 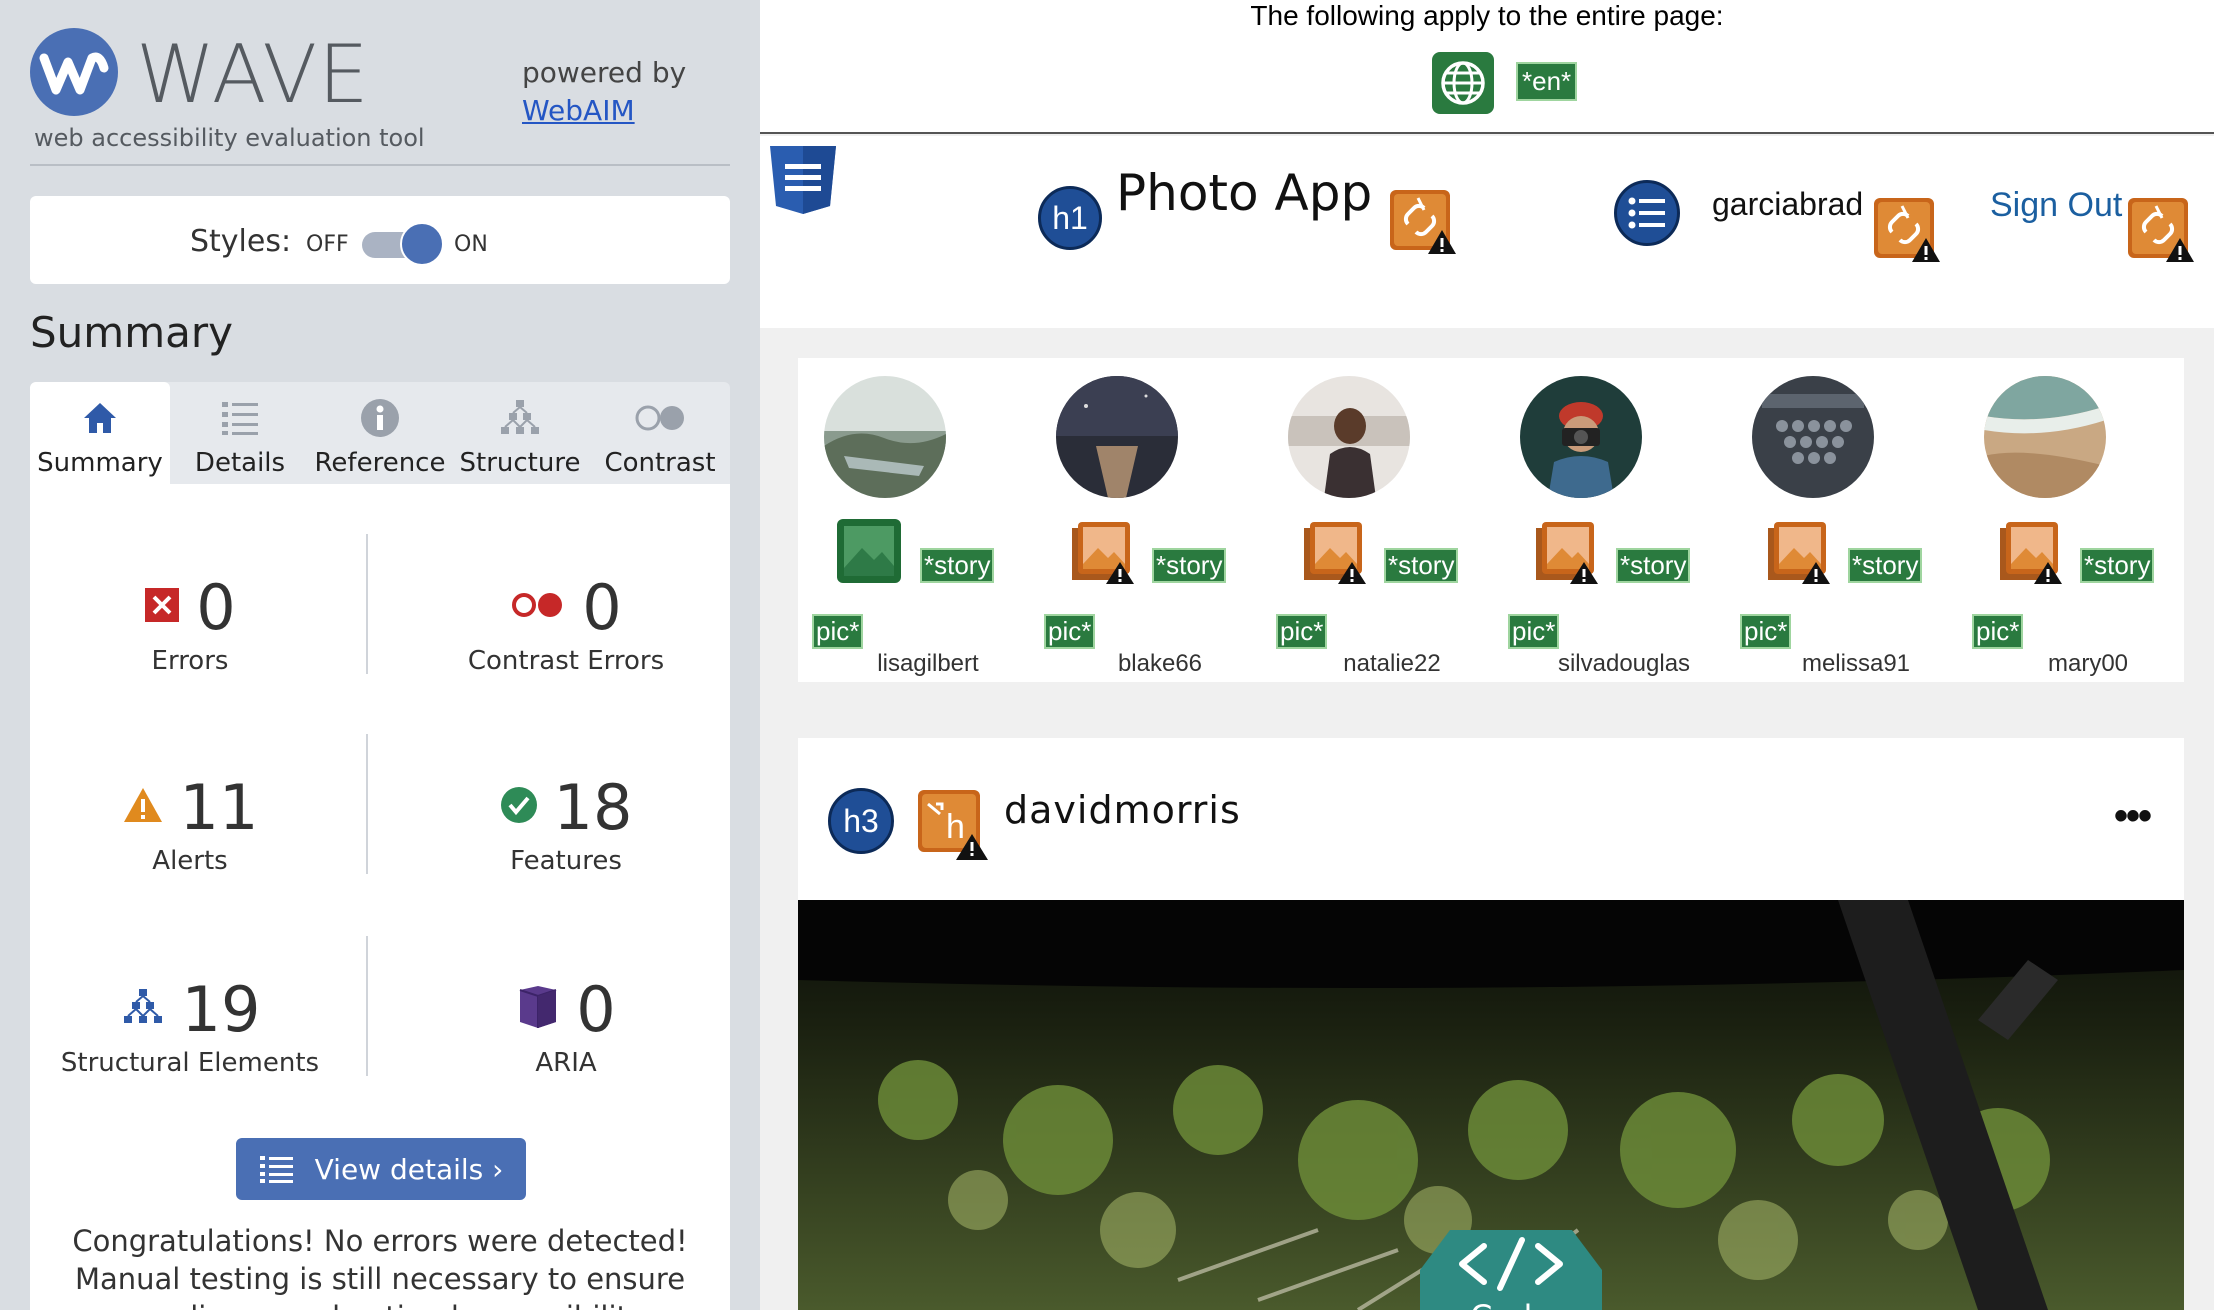 What do you see at coordinates (660, 433) in the screenshot?
I see `tab-contrast: Contrast` at bounding box center [660, 433].